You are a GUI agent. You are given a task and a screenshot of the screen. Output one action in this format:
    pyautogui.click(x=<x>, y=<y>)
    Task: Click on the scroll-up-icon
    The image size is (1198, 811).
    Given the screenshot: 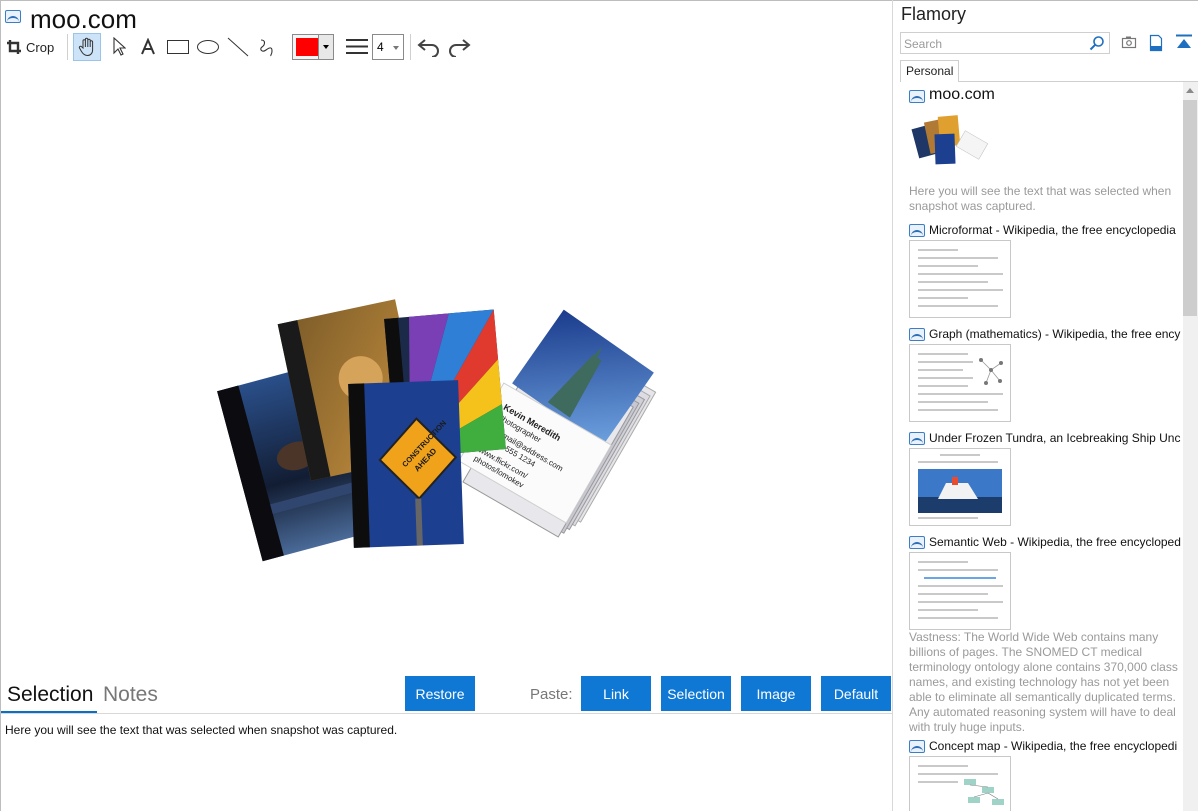 What is the action you would take?
    pyautogui.click(x=1190, y=90)
    